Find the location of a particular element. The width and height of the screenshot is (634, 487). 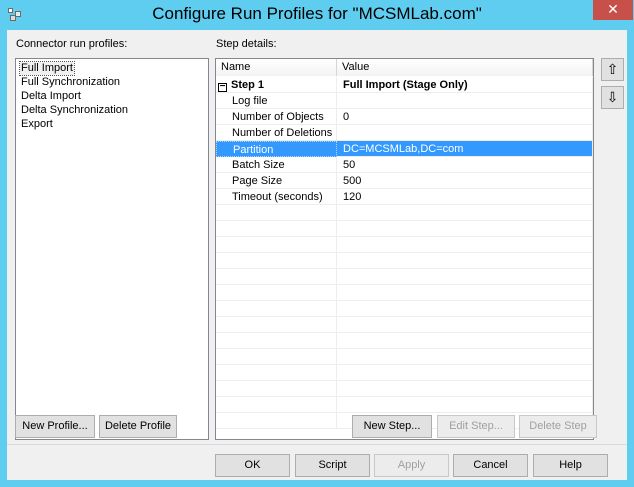

close-icon: ✕ is located at coordinates (613, 10).